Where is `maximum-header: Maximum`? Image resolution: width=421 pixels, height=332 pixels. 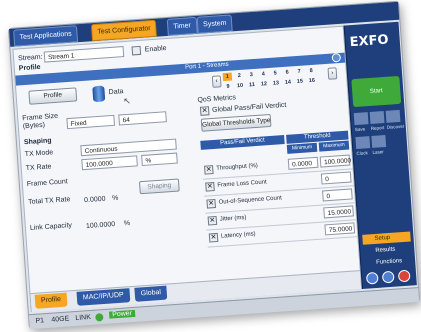
maximum-header: Maximum is located at coordinates (334, 146).